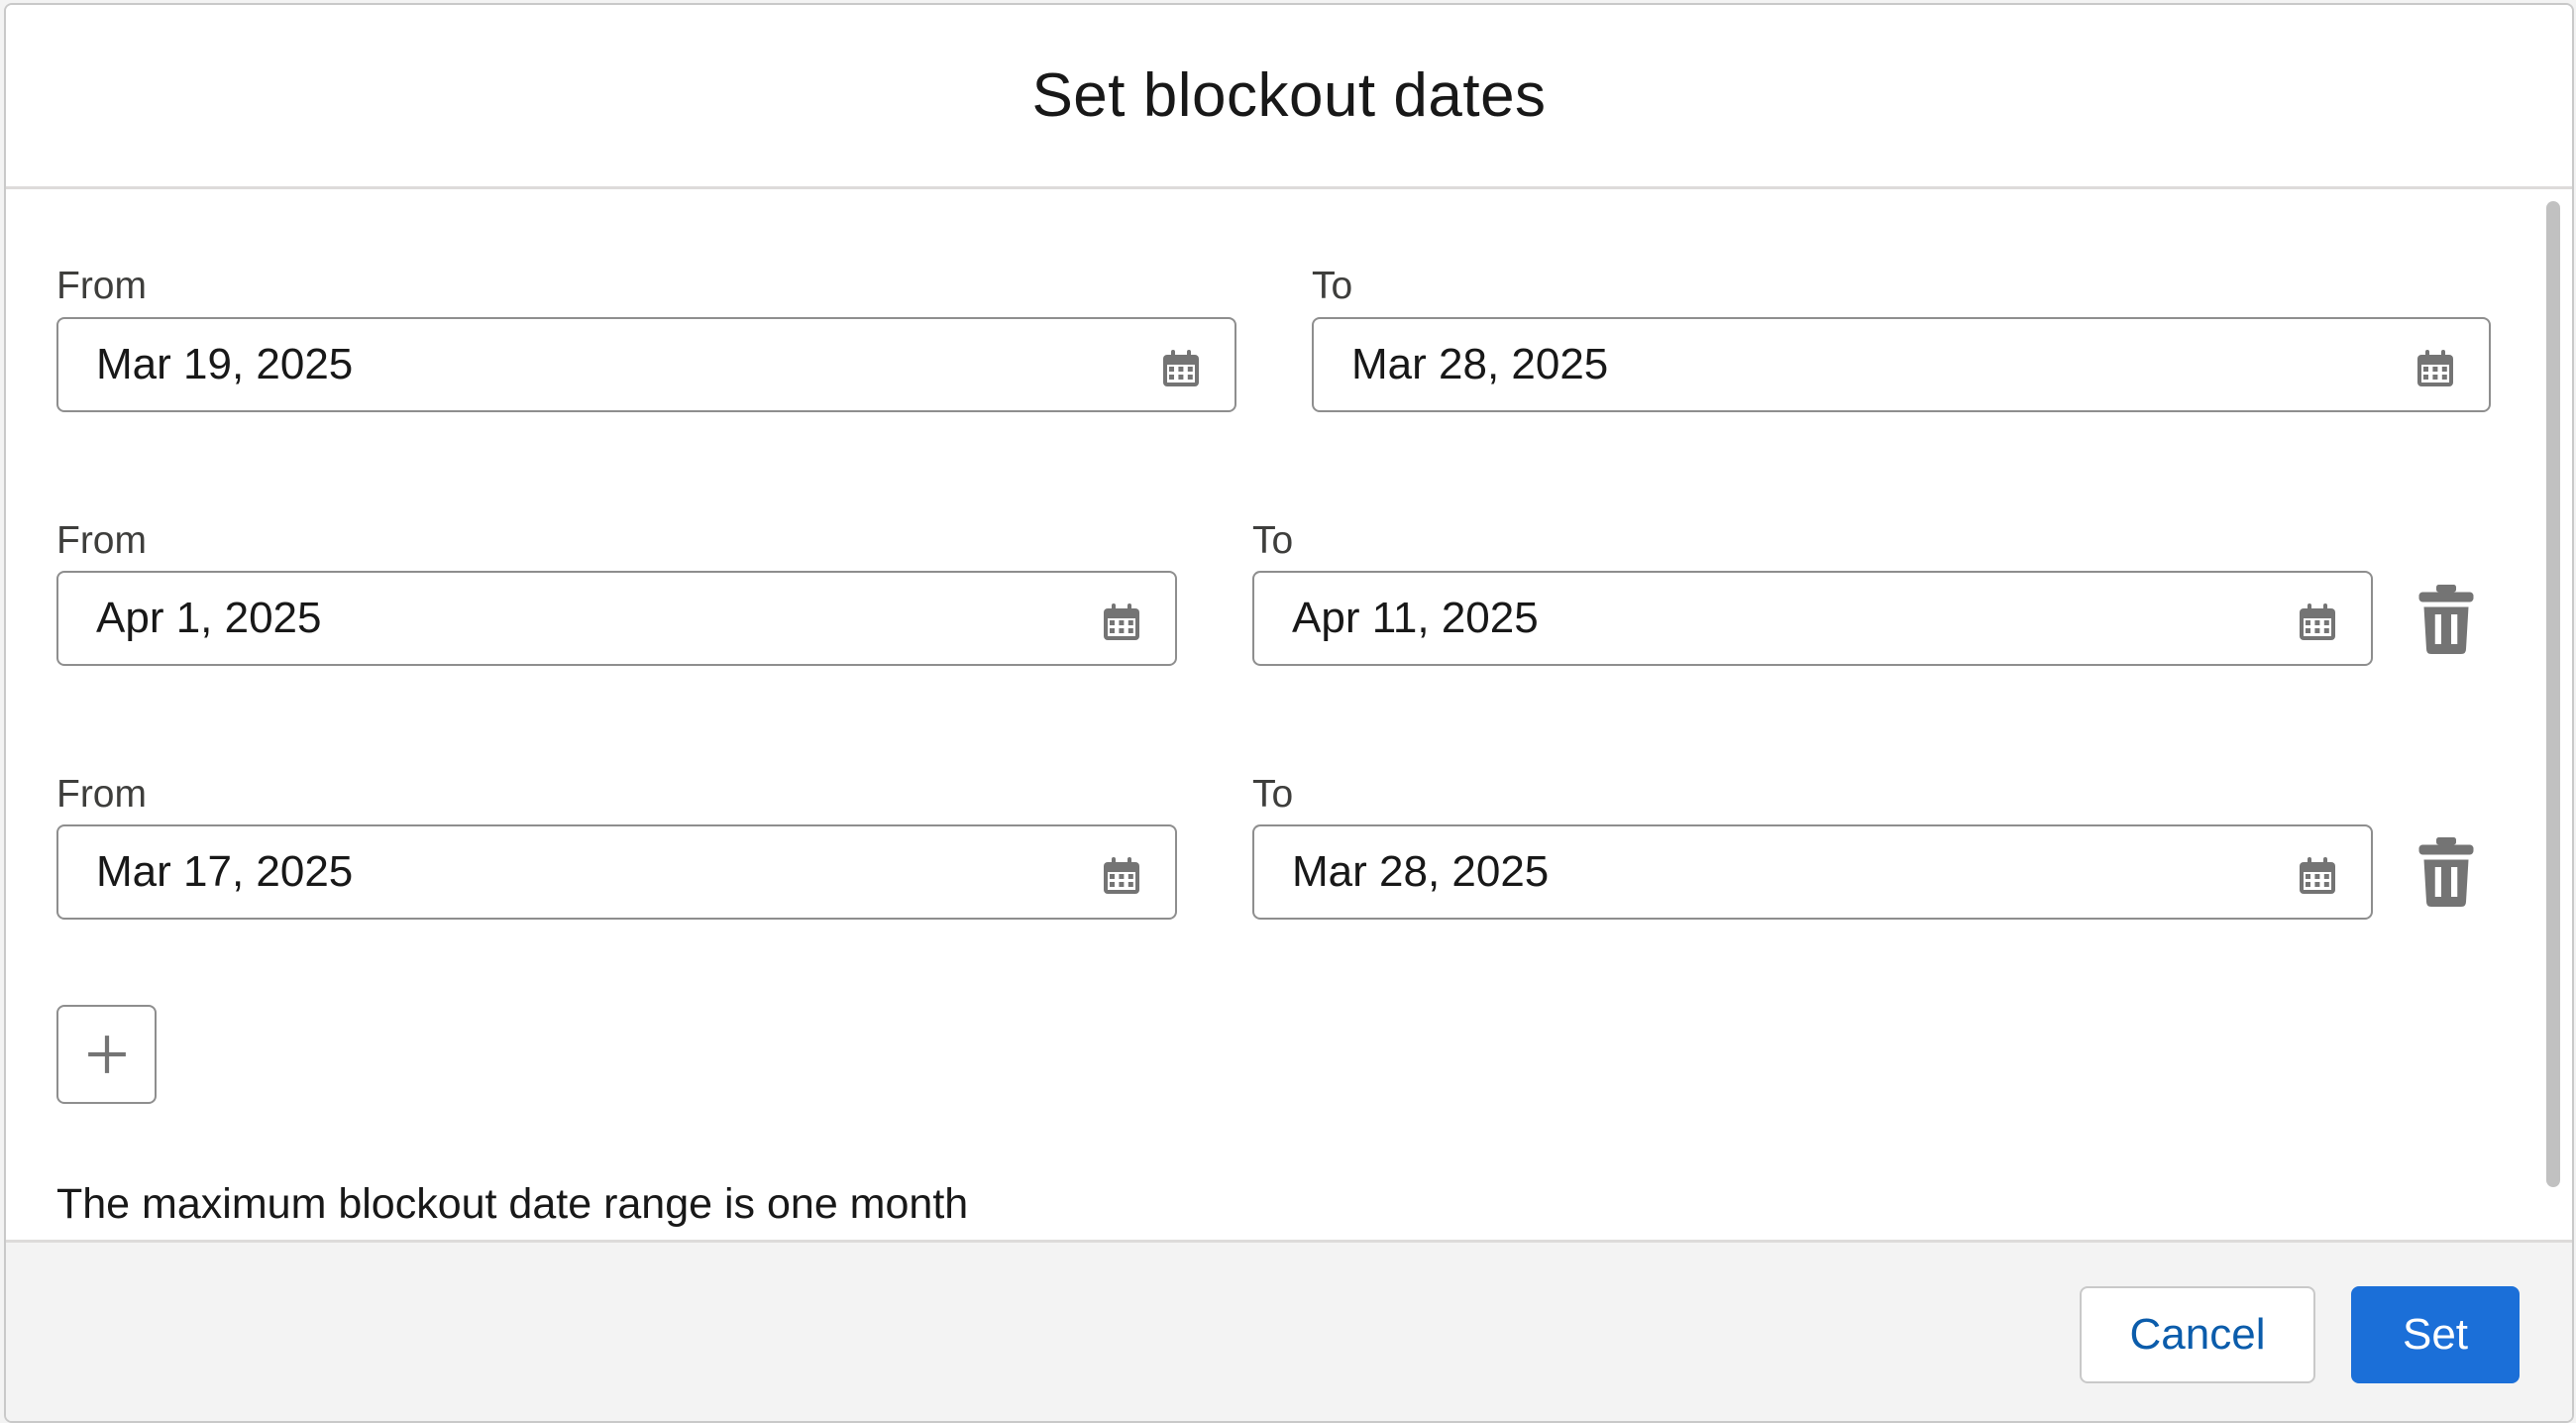  Describe the element at coordinates (646, 364) in the screenshot. I see `from-date-input: Mar 19, 2025` at that location.